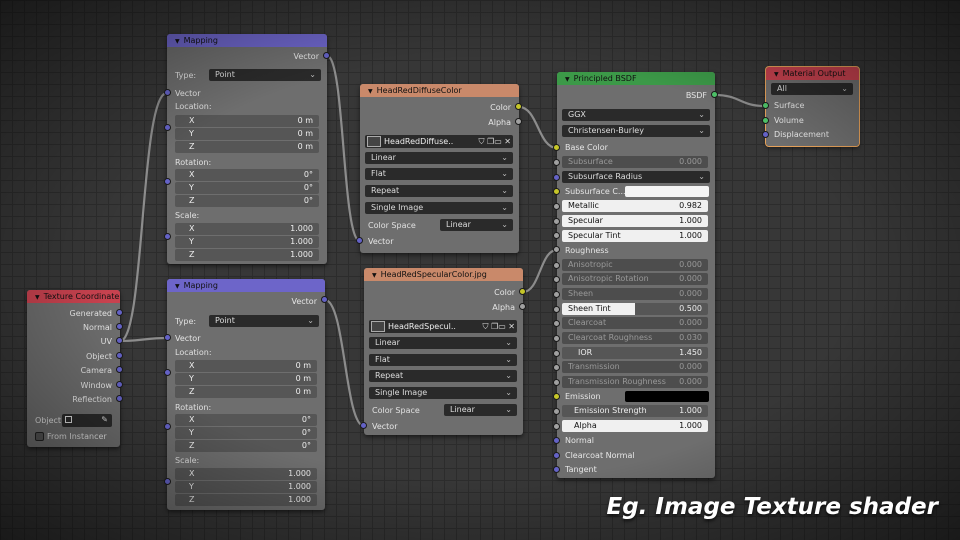  Describe the element at coordinates (119, 369) in the screenshot. I see `socket-camera-out` at that location.